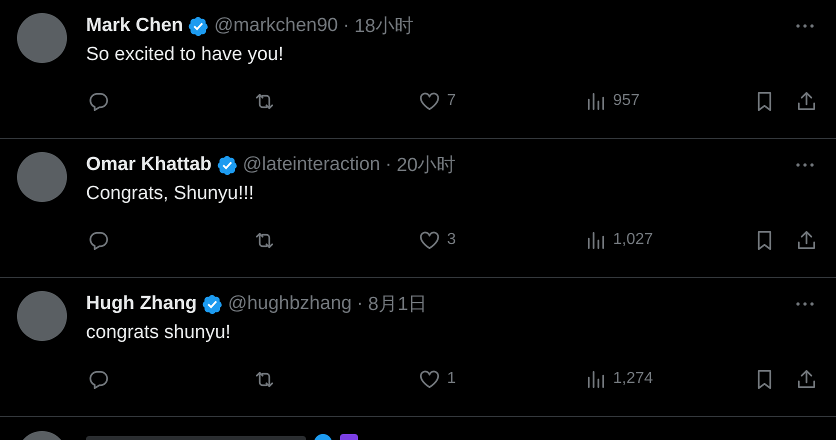  I want to click on author-name: Omar Khattab, so click(149, 165).